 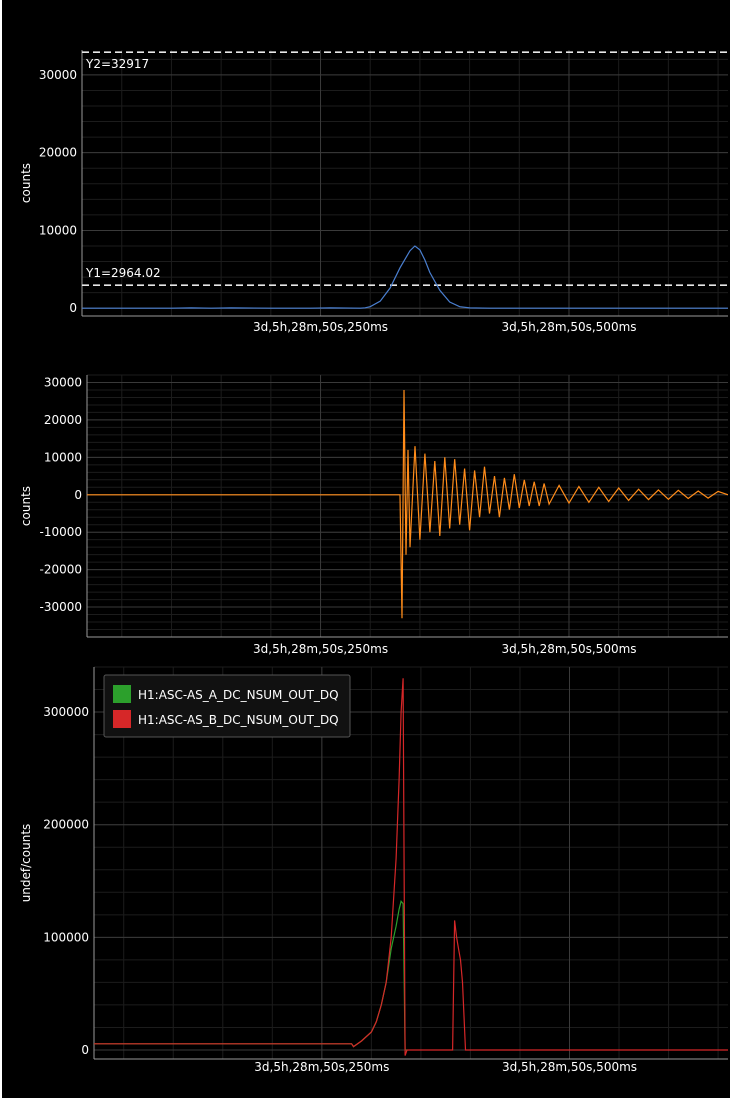 What do you see at coordinates (66, 825) in the screenshot?
I see `y-tick-label: 200000` at bounding box center [66, 825].